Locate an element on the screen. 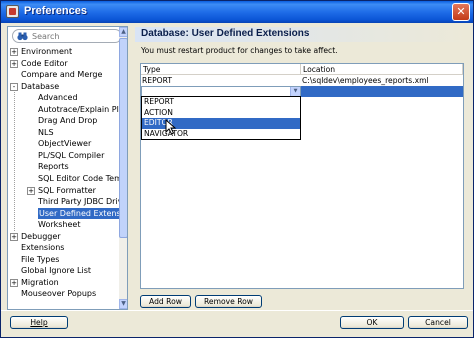 Image resolution: width=474 pixels, height=338 pixels. tree-item-label: Worksheet is located at coordinates (59, 225).